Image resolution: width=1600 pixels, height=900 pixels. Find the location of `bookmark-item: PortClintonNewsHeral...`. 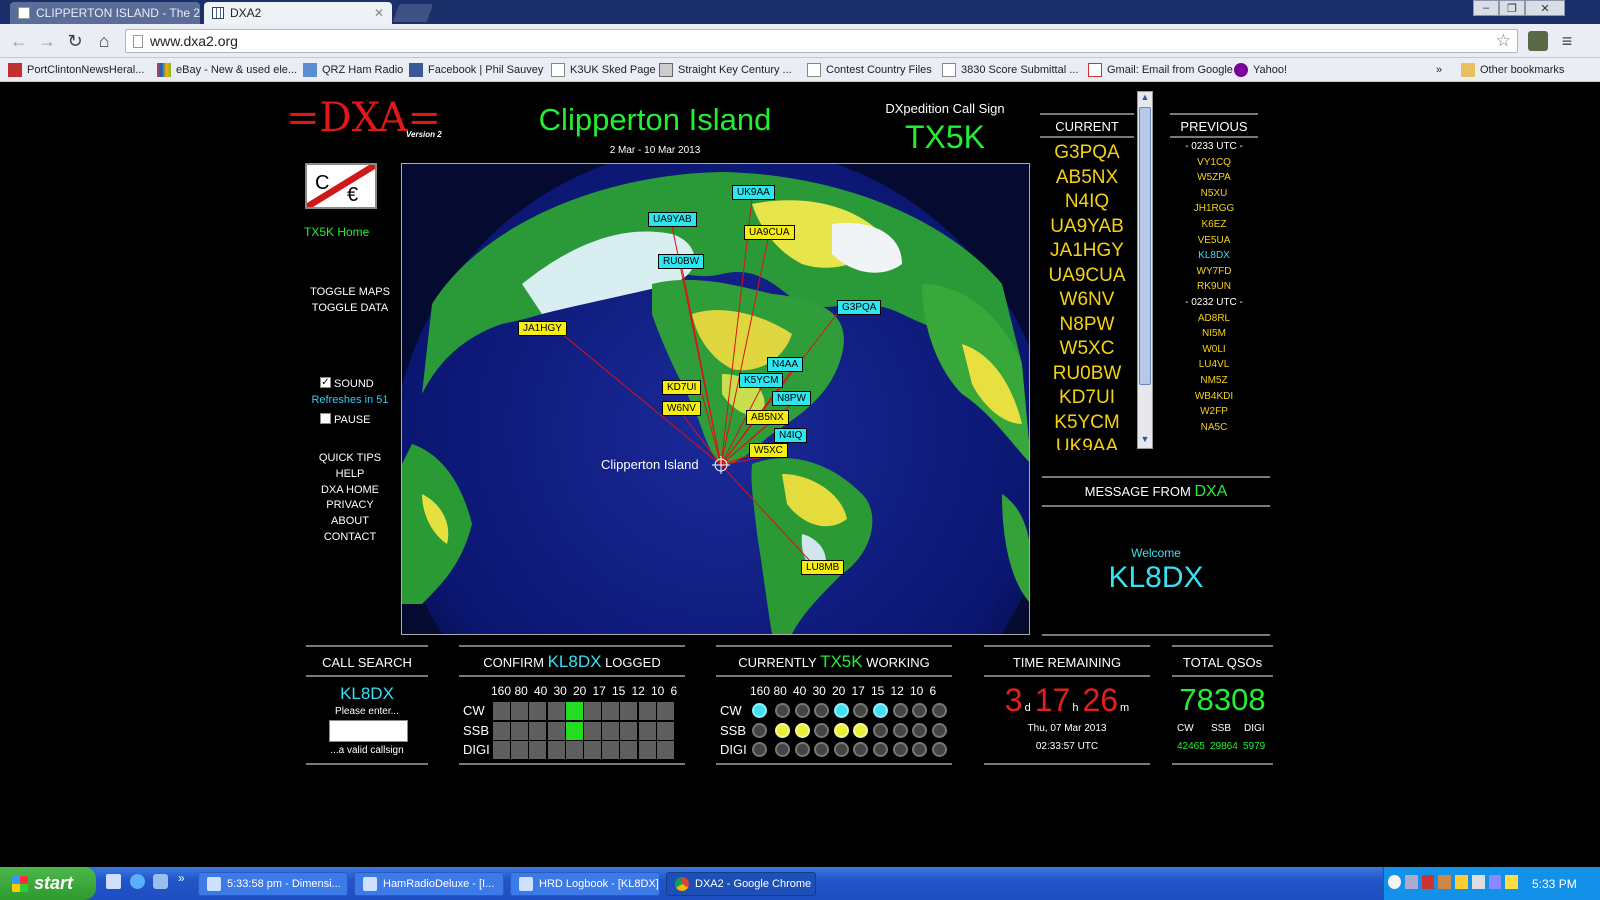

bookmark-item: PortClintonNewsHeral... is located at coordinates (76, 70).